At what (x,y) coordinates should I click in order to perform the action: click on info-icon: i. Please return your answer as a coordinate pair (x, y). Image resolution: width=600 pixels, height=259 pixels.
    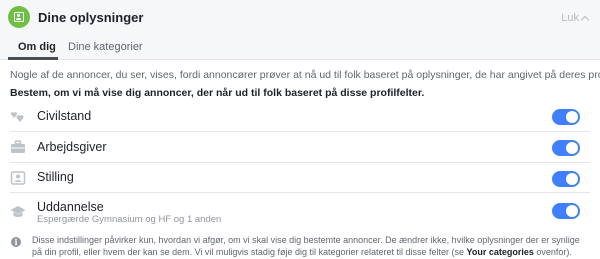
    Looking at the image, I should click on (16, 242).